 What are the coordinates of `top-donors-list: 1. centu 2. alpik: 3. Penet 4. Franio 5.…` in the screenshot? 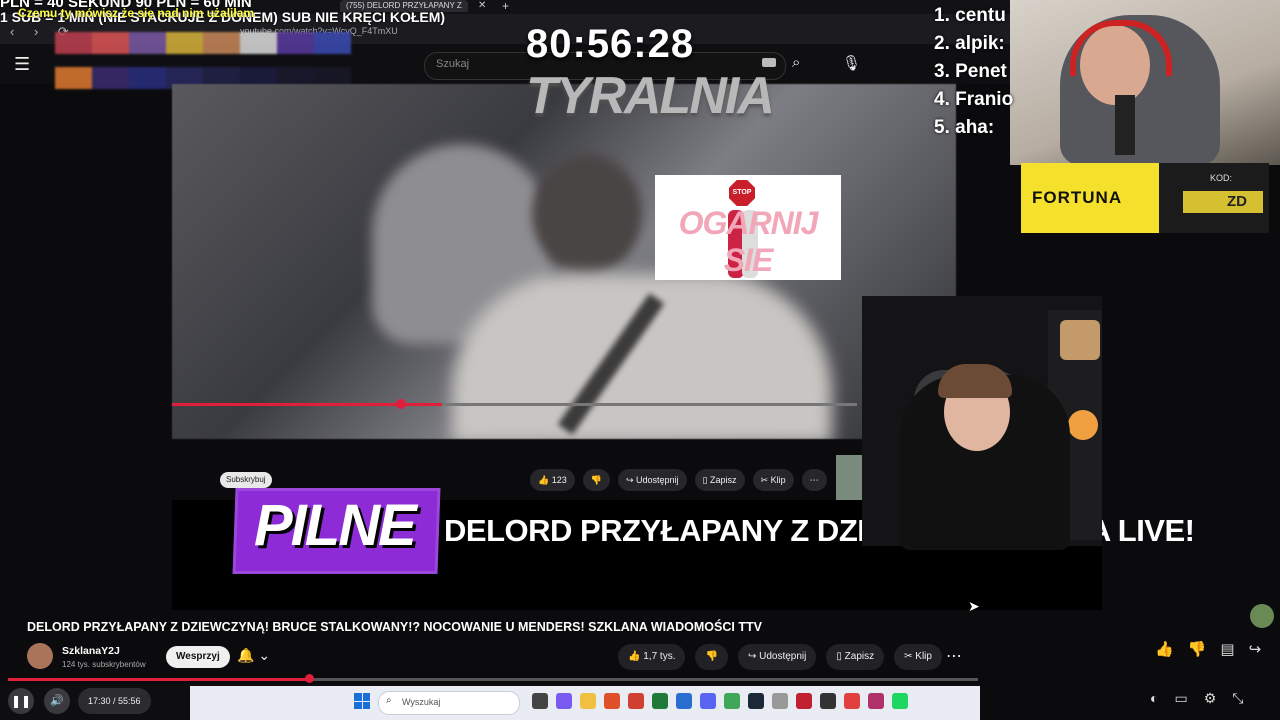 It's located at (973, 72).